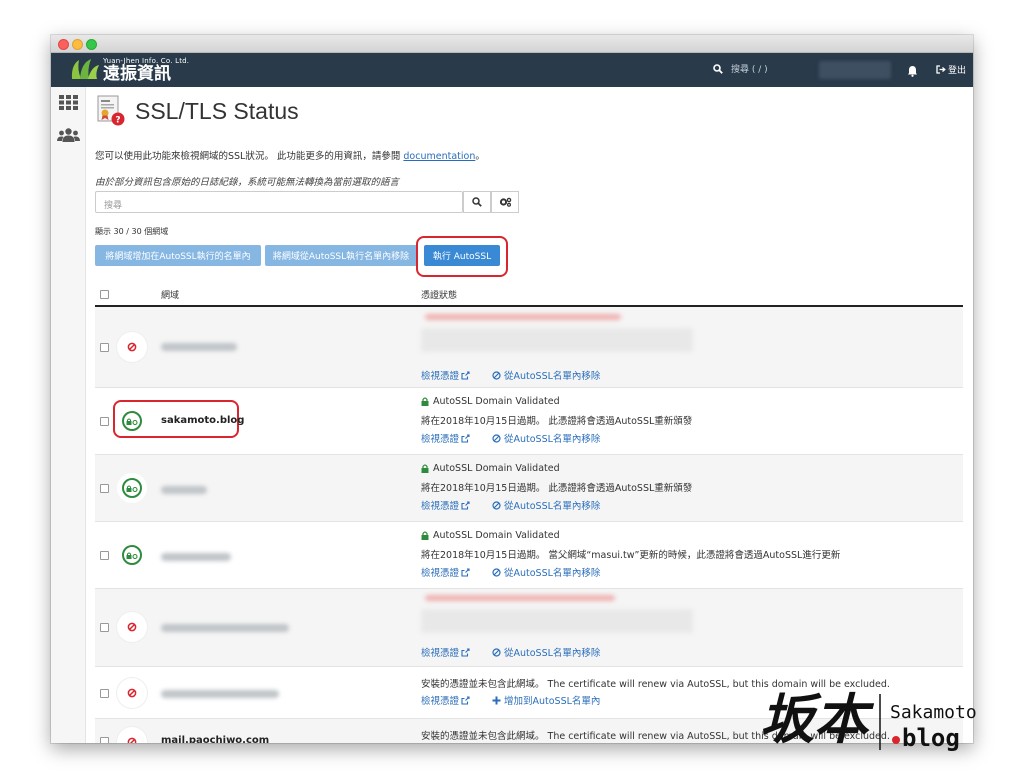 The width and height of the screenshot is (1024, 777). I want to click on search-settings-button, so click(505, 202).